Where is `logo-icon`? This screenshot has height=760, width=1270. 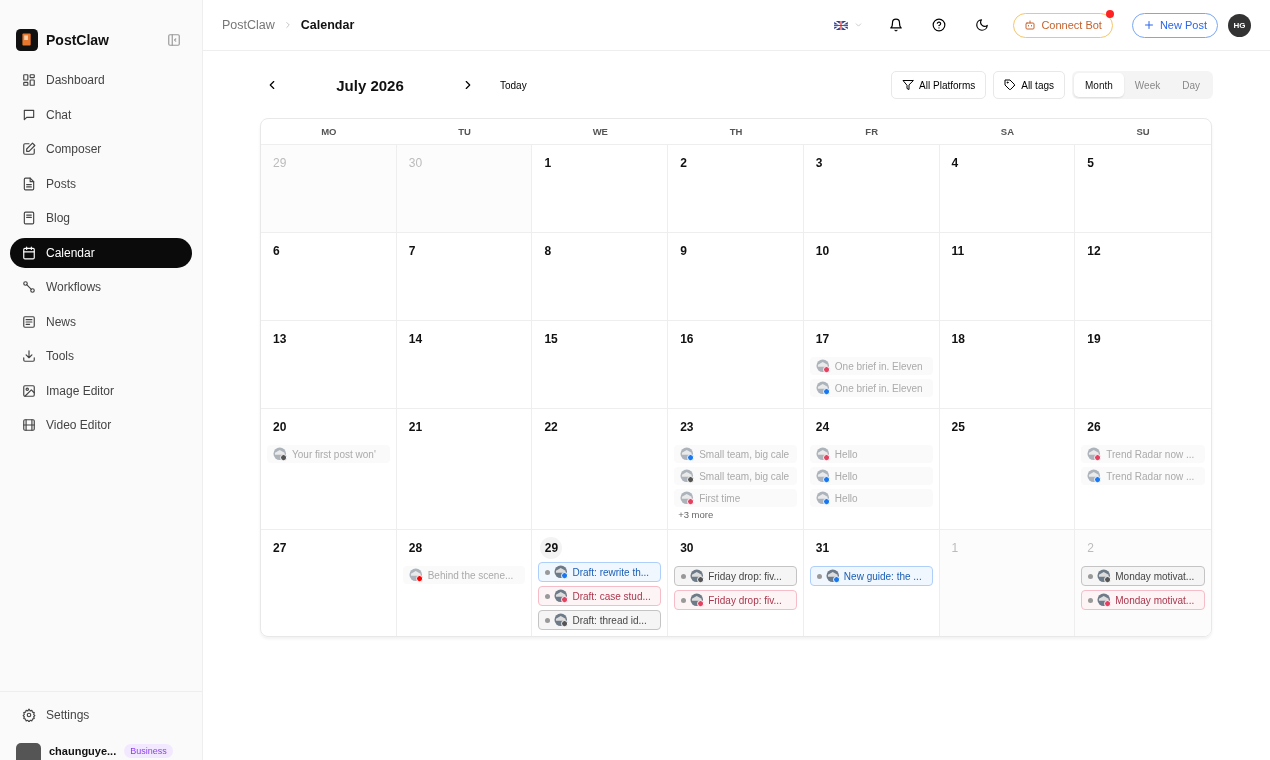 logo-icon is located at coordinates (27, 39).